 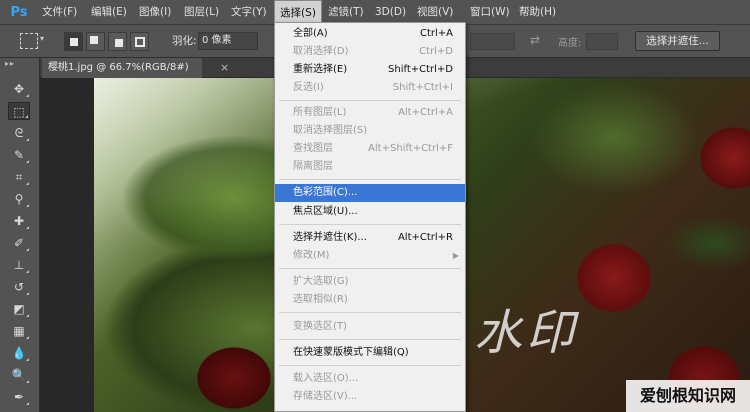 I want to click on swap-dimensions-icon: ⇄, so click(x=535, y=40).